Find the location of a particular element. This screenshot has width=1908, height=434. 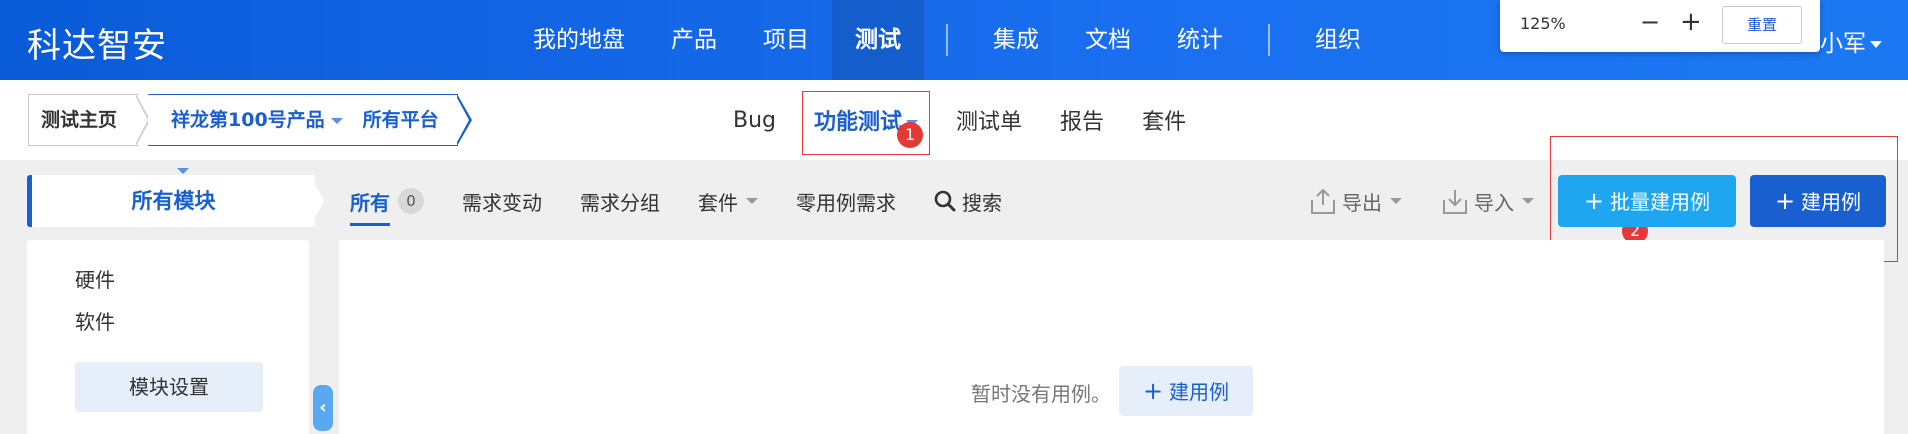

breadcrumb-product: 祥龙第100号产品 所有平台 is located at coordinates (303, 134).